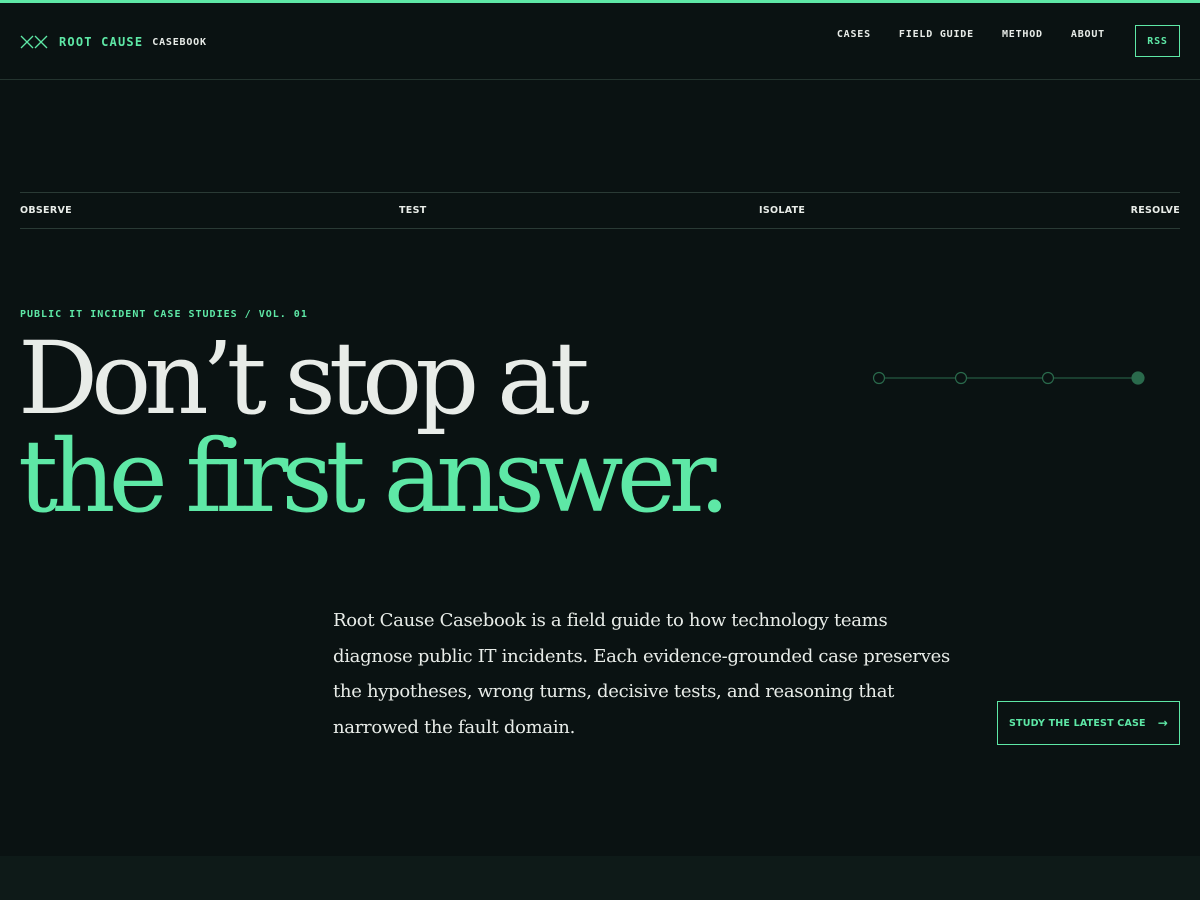 The image size is (1200, 900). I want to click on progress-dot-resolve-active, so click(1138, 378).